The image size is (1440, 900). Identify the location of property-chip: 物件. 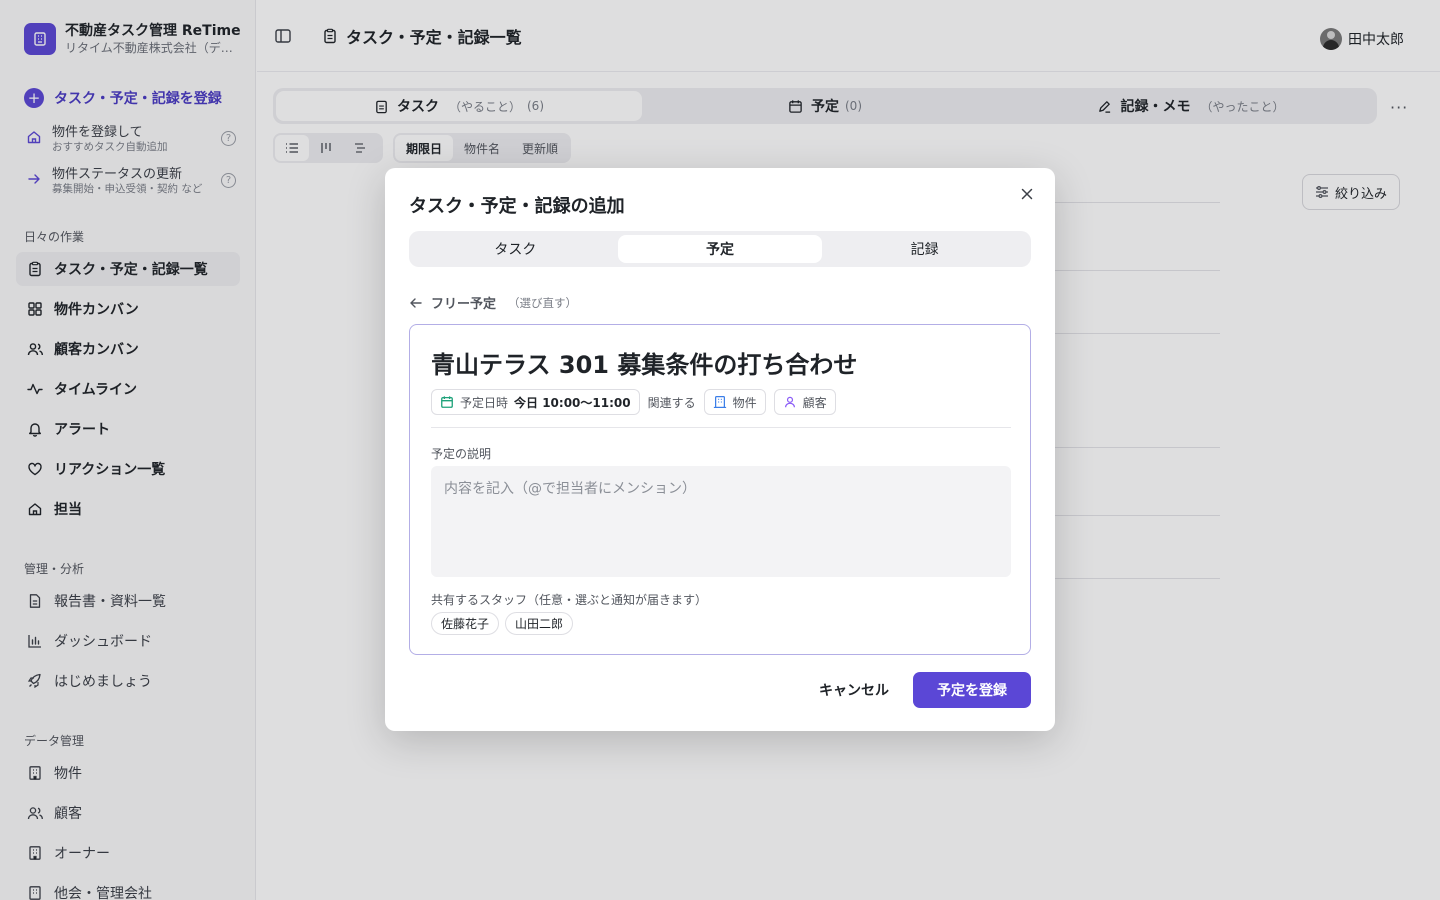
(734, 402).